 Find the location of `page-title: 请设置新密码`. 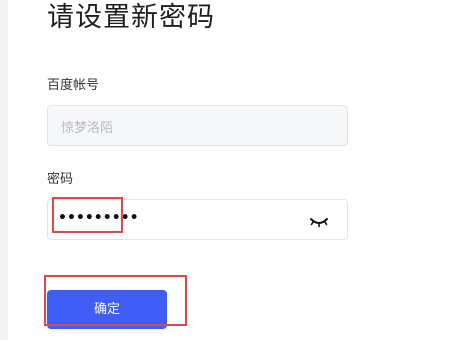

page-title: 请设置新密码 is located at coordinates (131, 17).